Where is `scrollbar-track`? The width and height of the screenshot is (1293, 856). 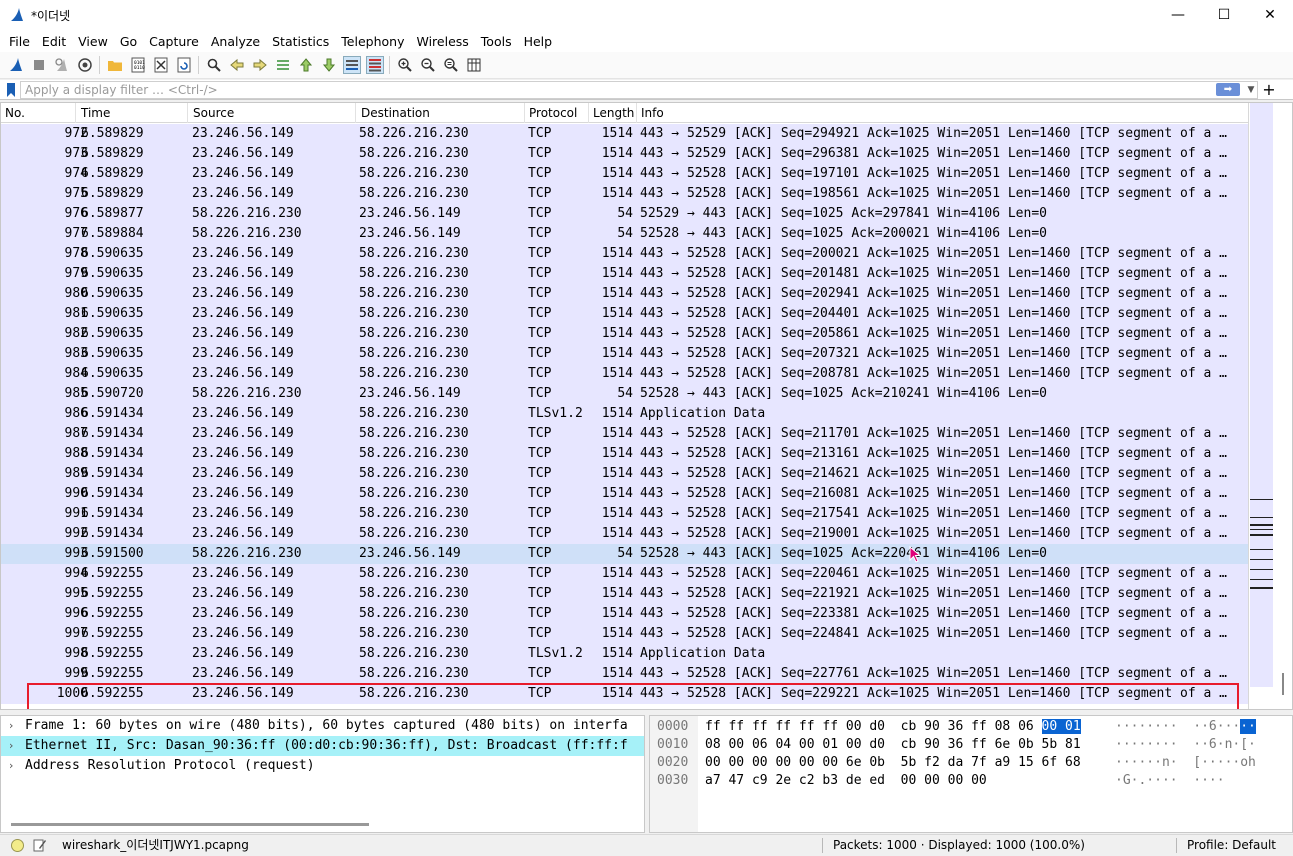
scrollbar-track is located at coordinates (1284, 406).